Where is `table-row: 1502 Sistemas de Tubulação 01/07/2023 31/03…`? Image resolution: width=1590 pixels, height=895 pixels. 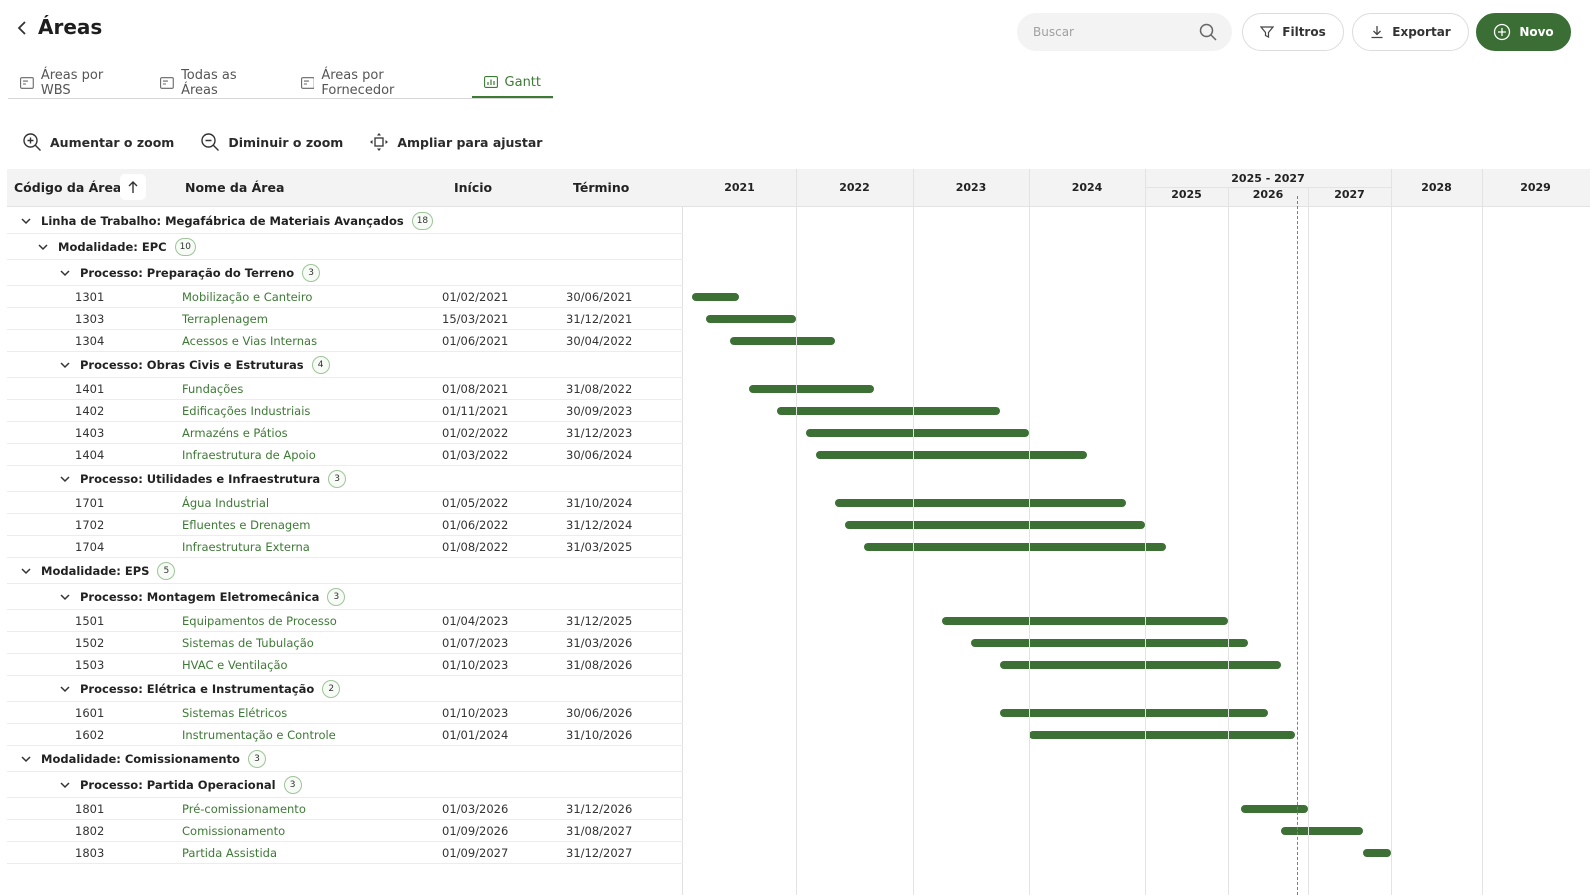 table-row: 1502 Sistemas de Tubulação 01/07/2023 31/03… is located at coordinates (345, 643).